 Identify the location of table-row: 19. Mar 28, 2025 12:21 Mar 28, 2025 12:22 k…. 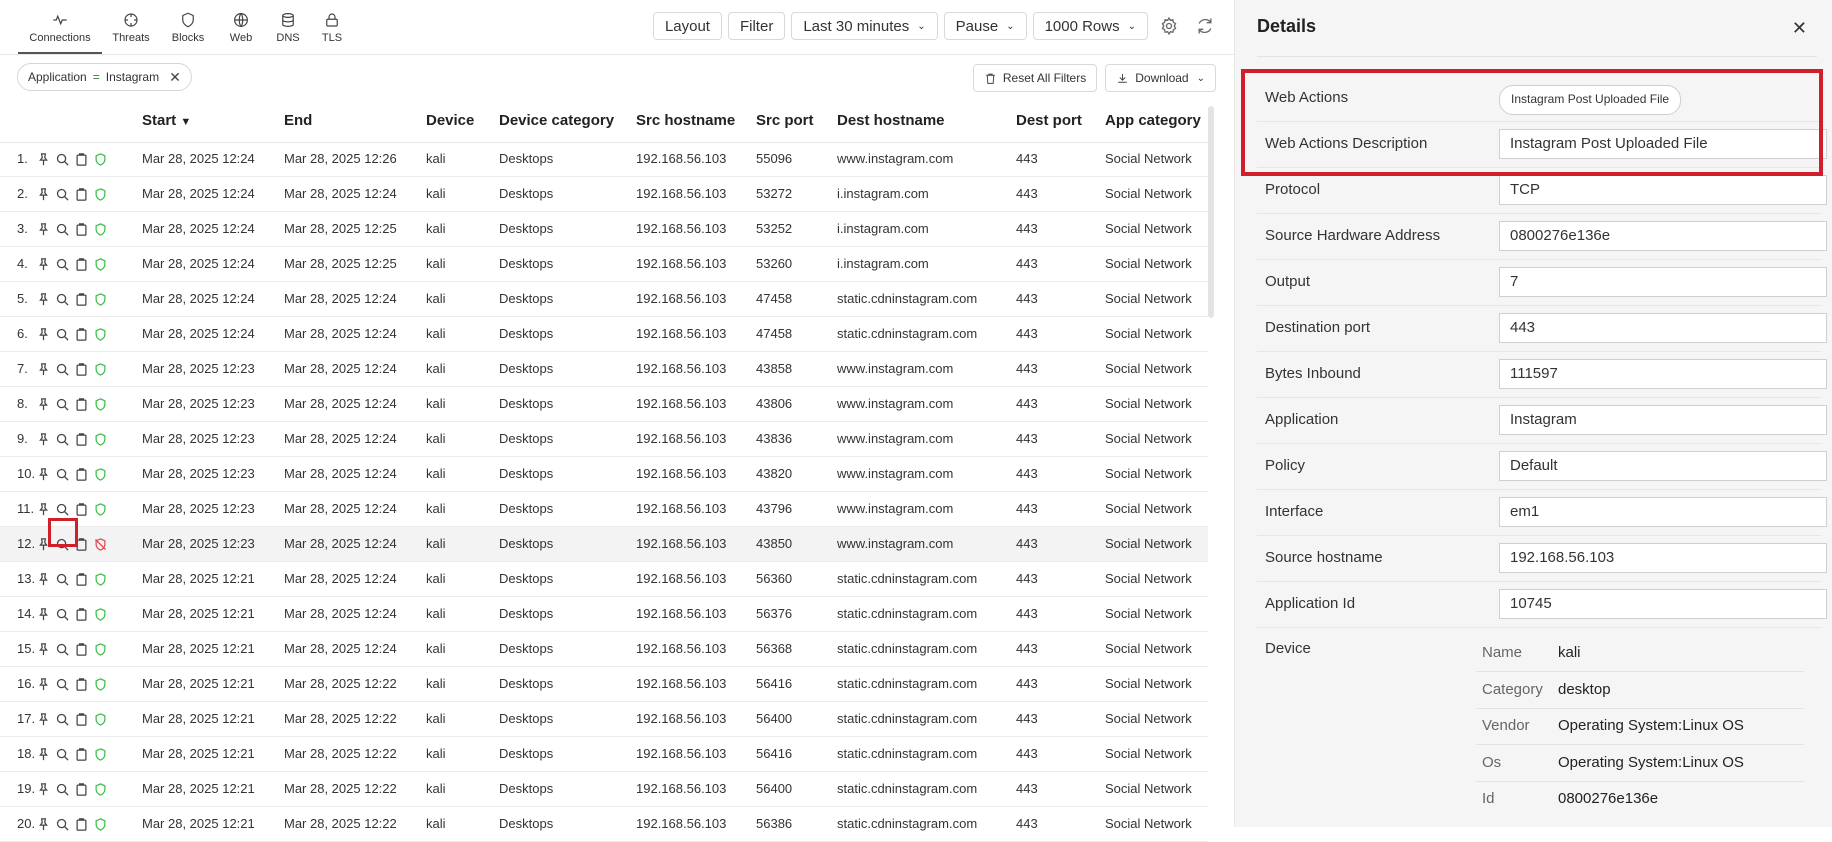
(604, 789).